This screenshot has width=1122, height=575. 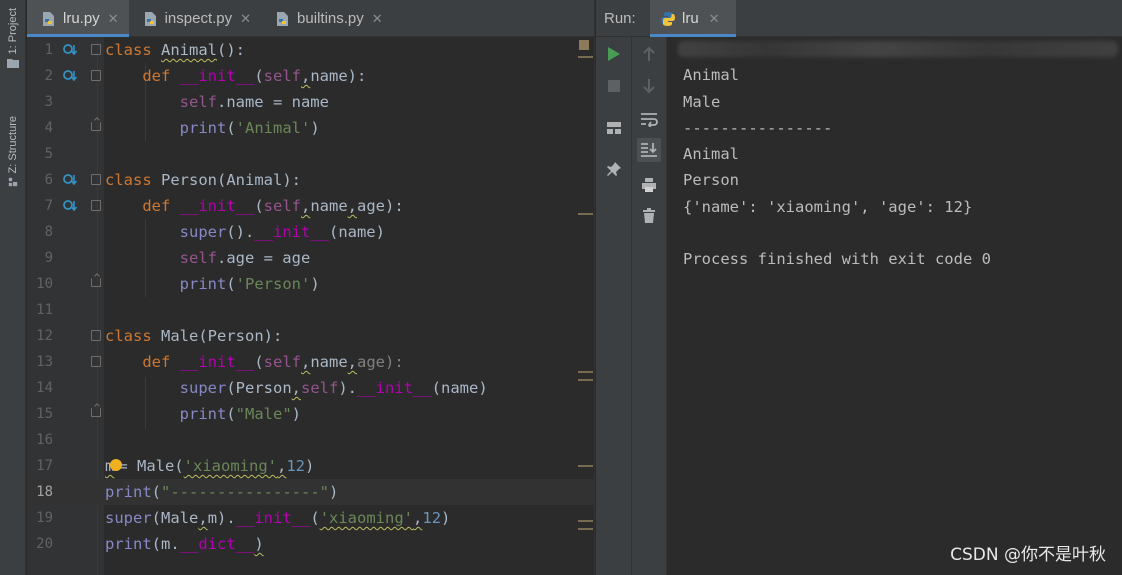 What do you see at coordinates (13, 182) in the screenshot?
I see `structure-icon` at bounding box center [13, 182].